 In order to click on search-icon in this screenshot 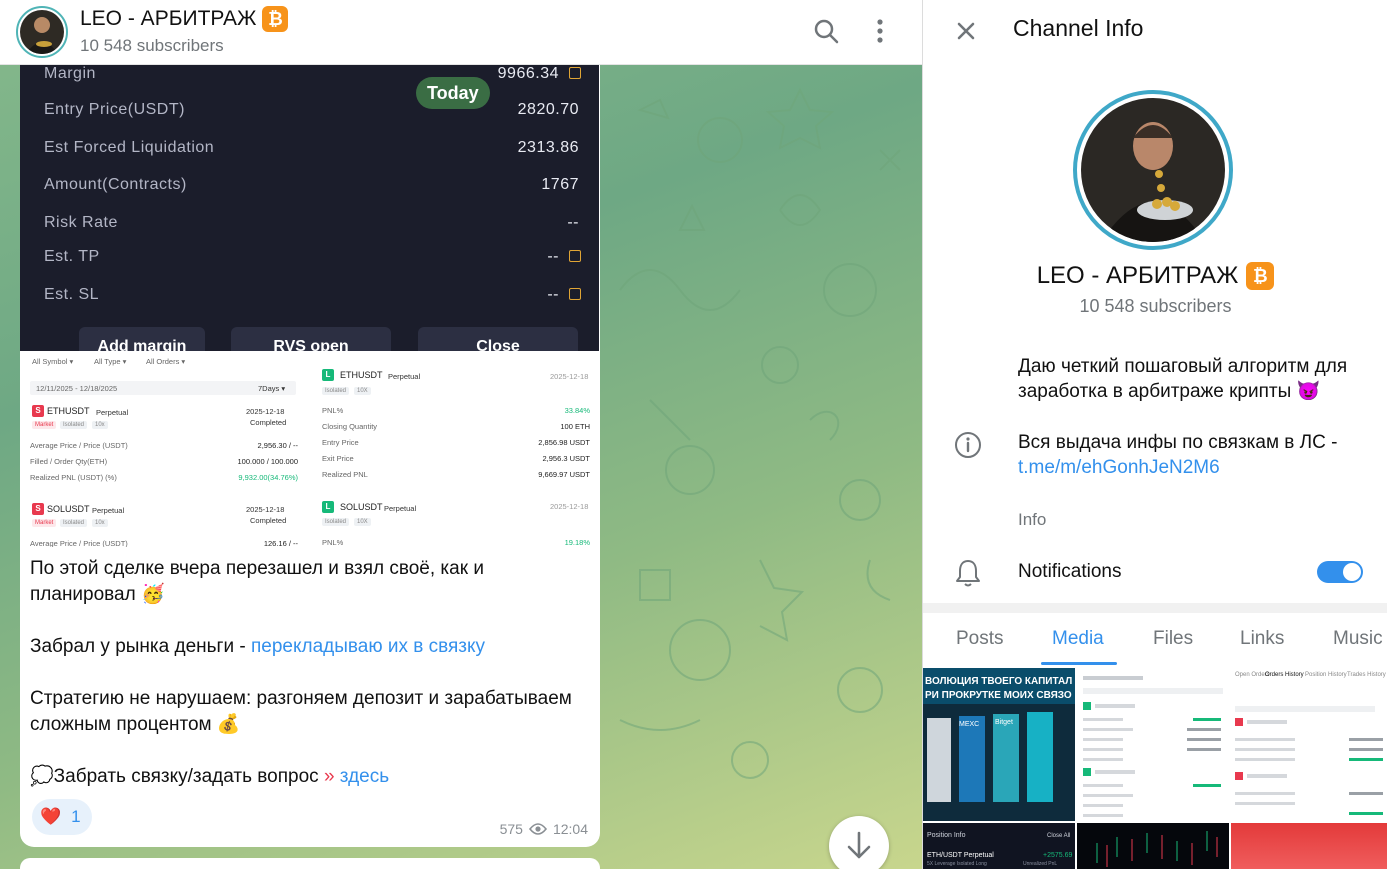, I will do `click(826, 32)`.